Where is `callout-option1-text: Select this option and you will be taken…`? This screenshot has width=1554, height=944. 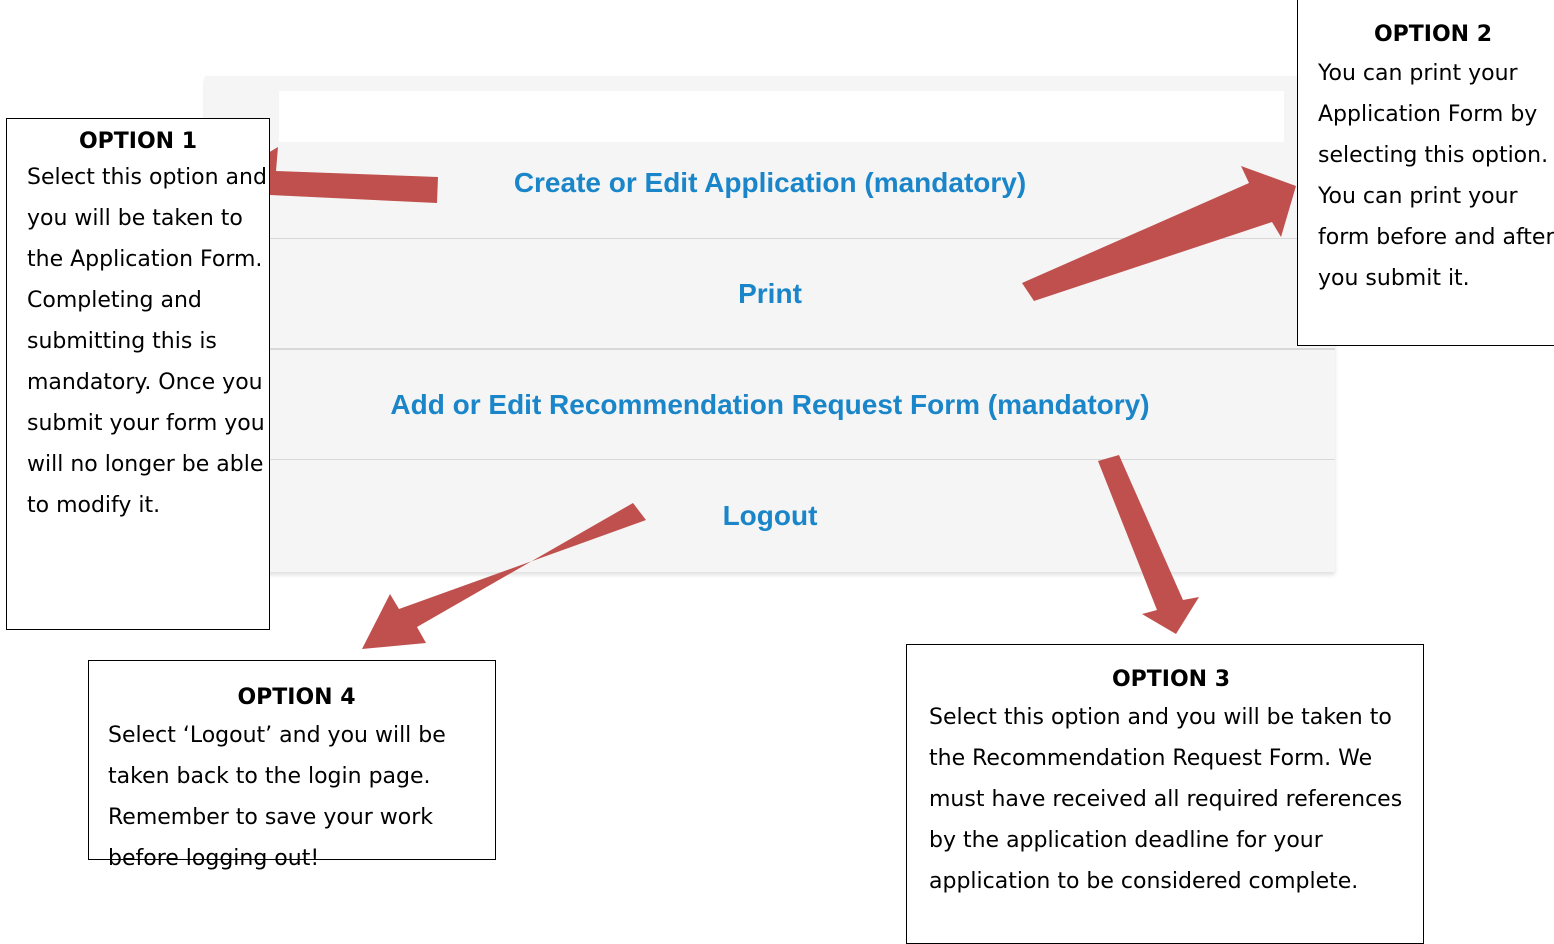
callout-option1-text: Select this option and you will be taken… is located at coordinates (147, 341).